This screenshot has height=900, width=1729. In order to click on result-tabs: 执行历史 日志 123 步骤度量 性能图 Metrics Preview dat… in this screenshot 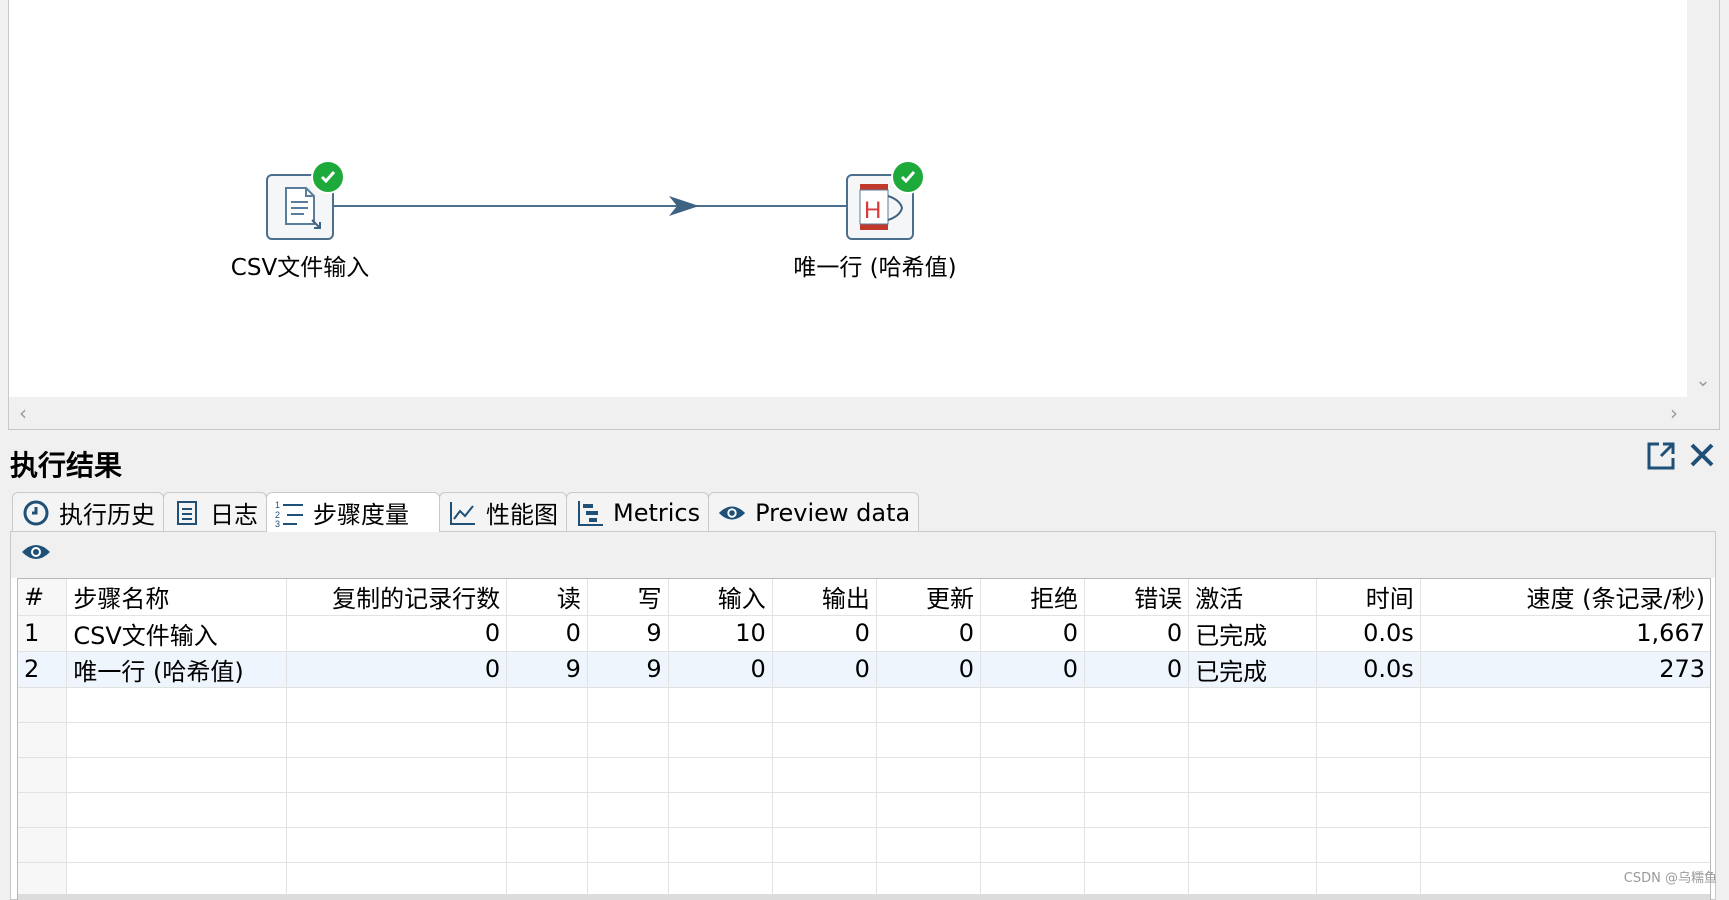, I will do `click(466, 512)`.